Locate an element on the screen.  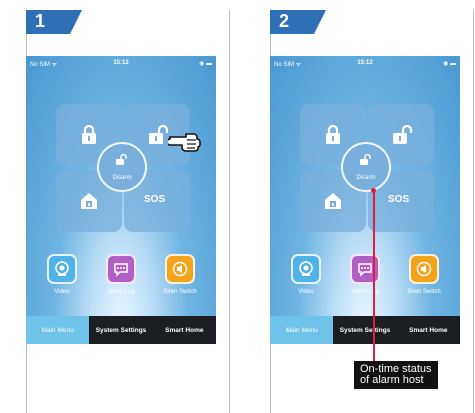
callout-box: On-time status of alarm host is located at coordinates (396, 375).